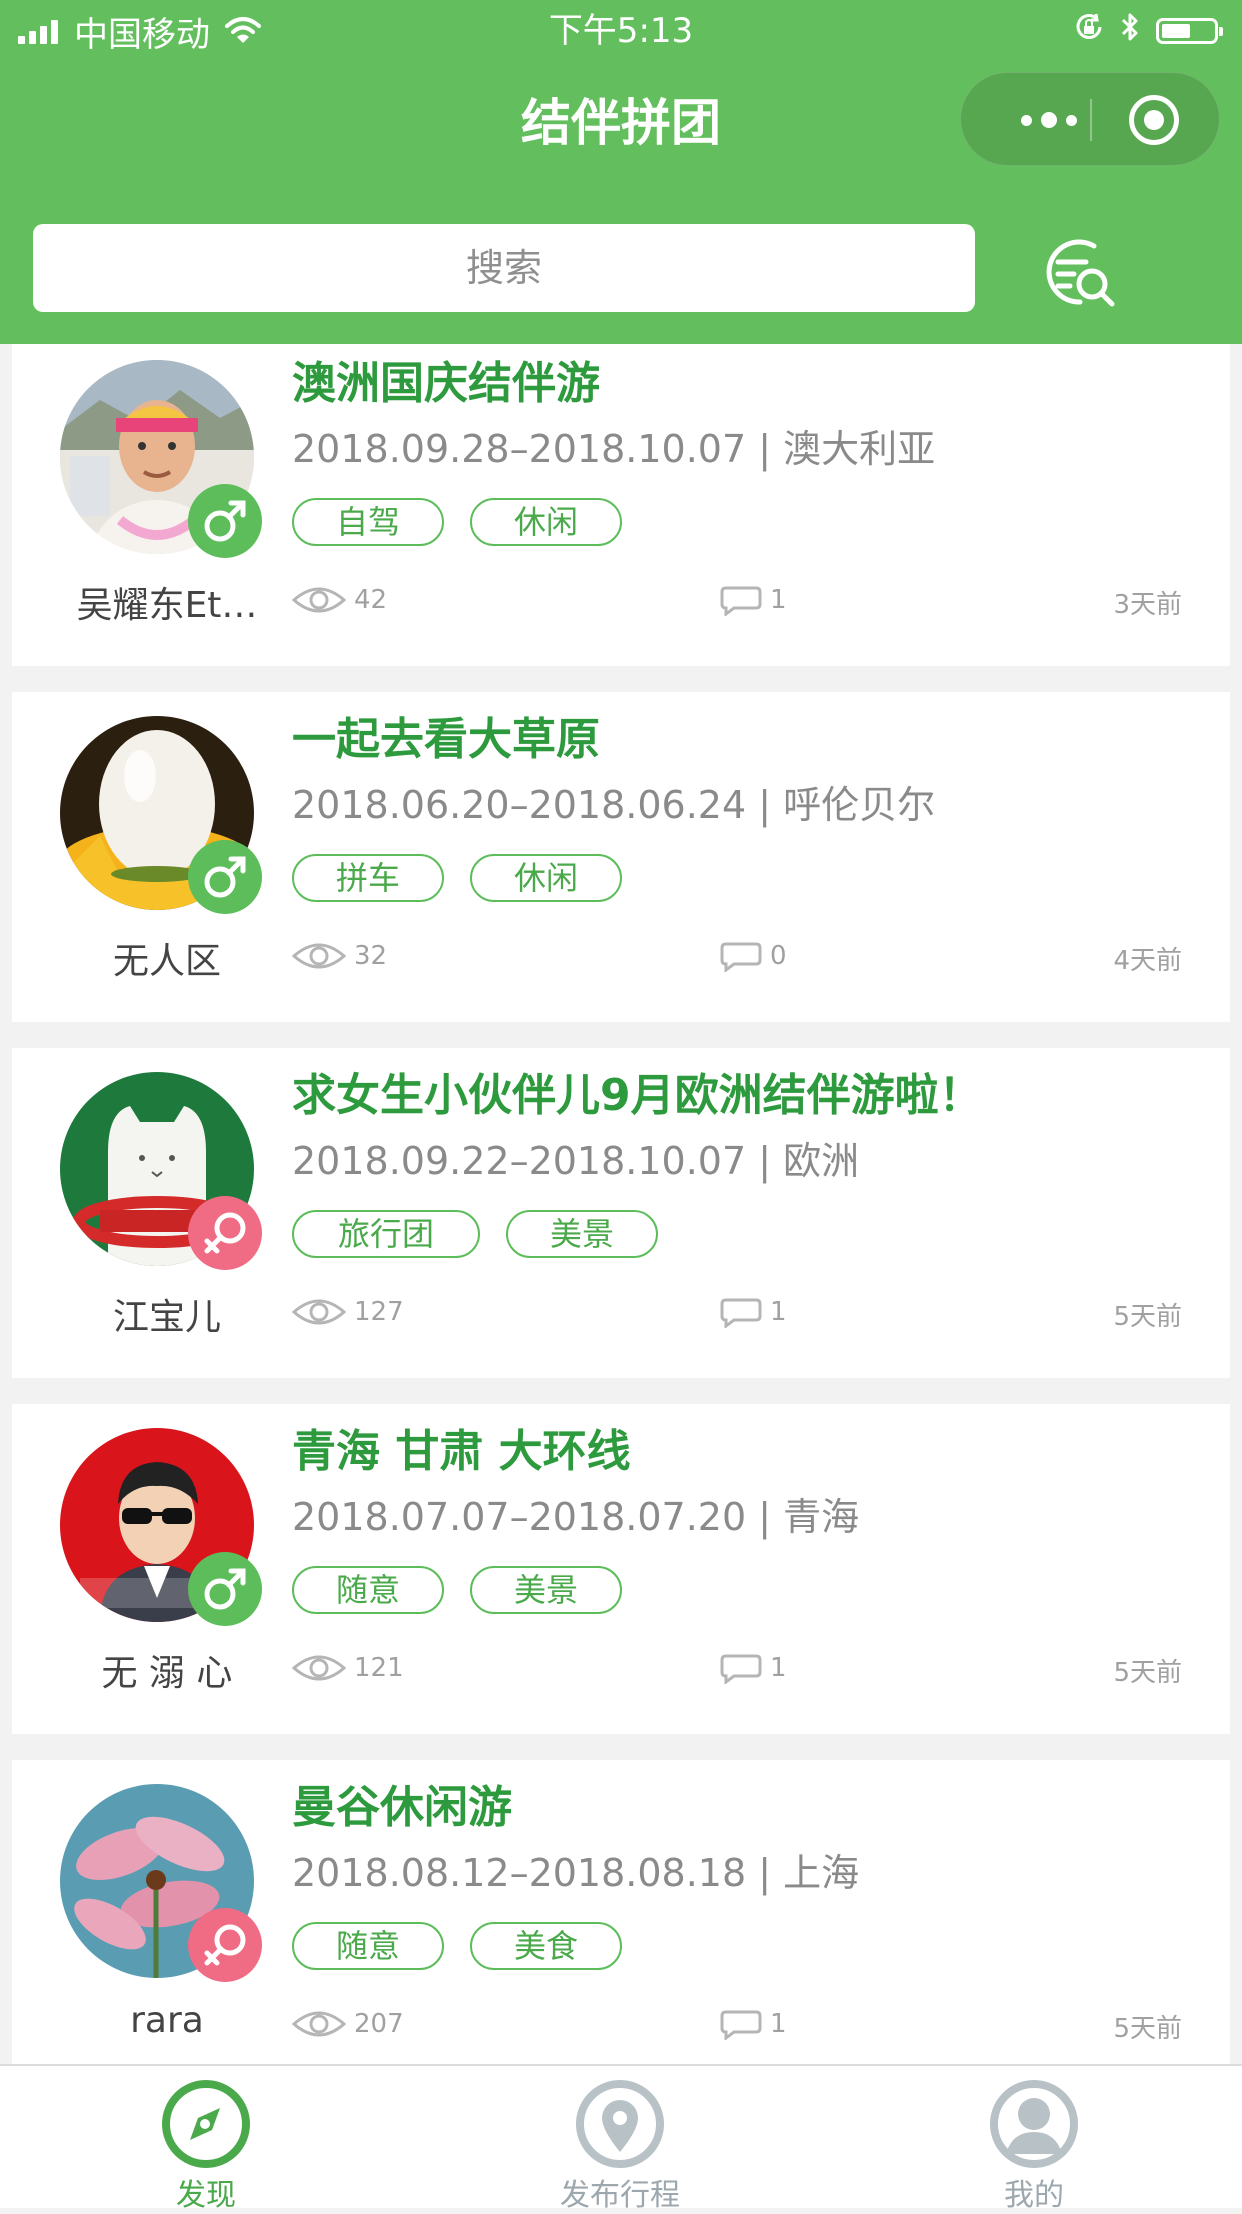 The image size is (1242, 2214). What do you see at coordinates (504, 268) in the screenshot?
I see `search-input` at bounding box center [504, 268].